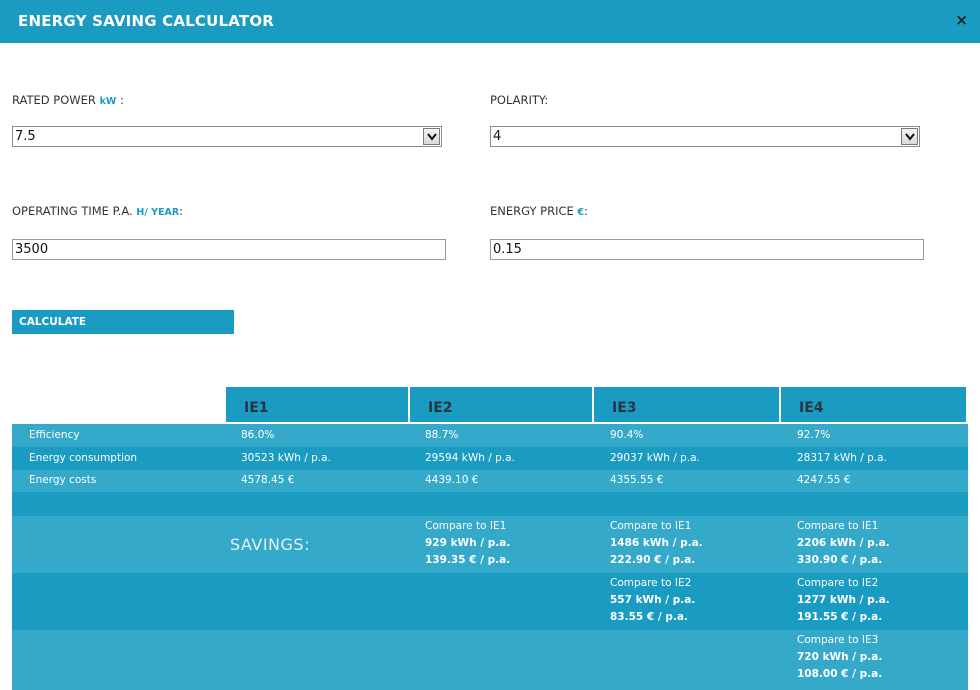 The height and width of the screenshot is (690, 980). I want to click on rated-power-label-text: RATED POWER, so click(54, 100).